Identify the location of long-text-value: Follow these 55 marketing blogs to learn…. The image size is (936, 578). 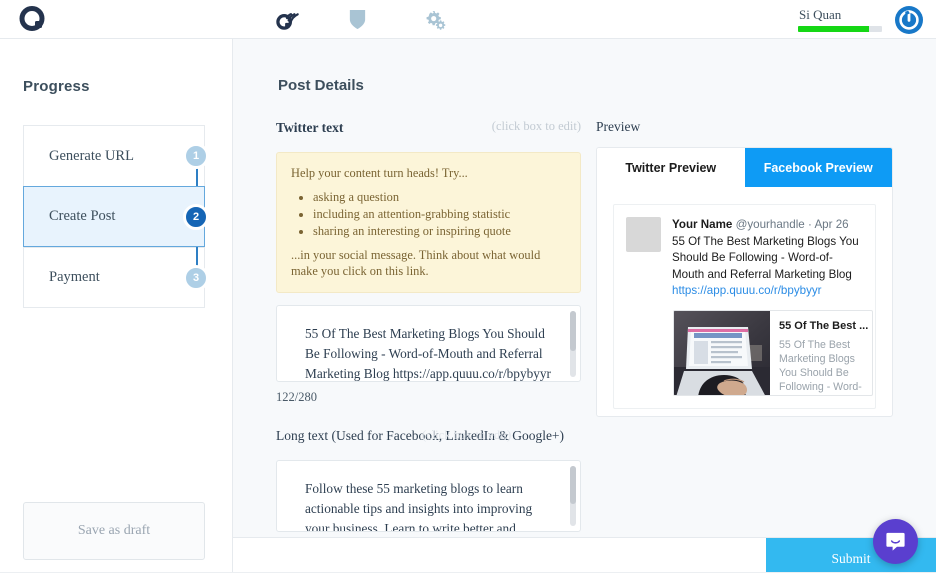
(419, 506).